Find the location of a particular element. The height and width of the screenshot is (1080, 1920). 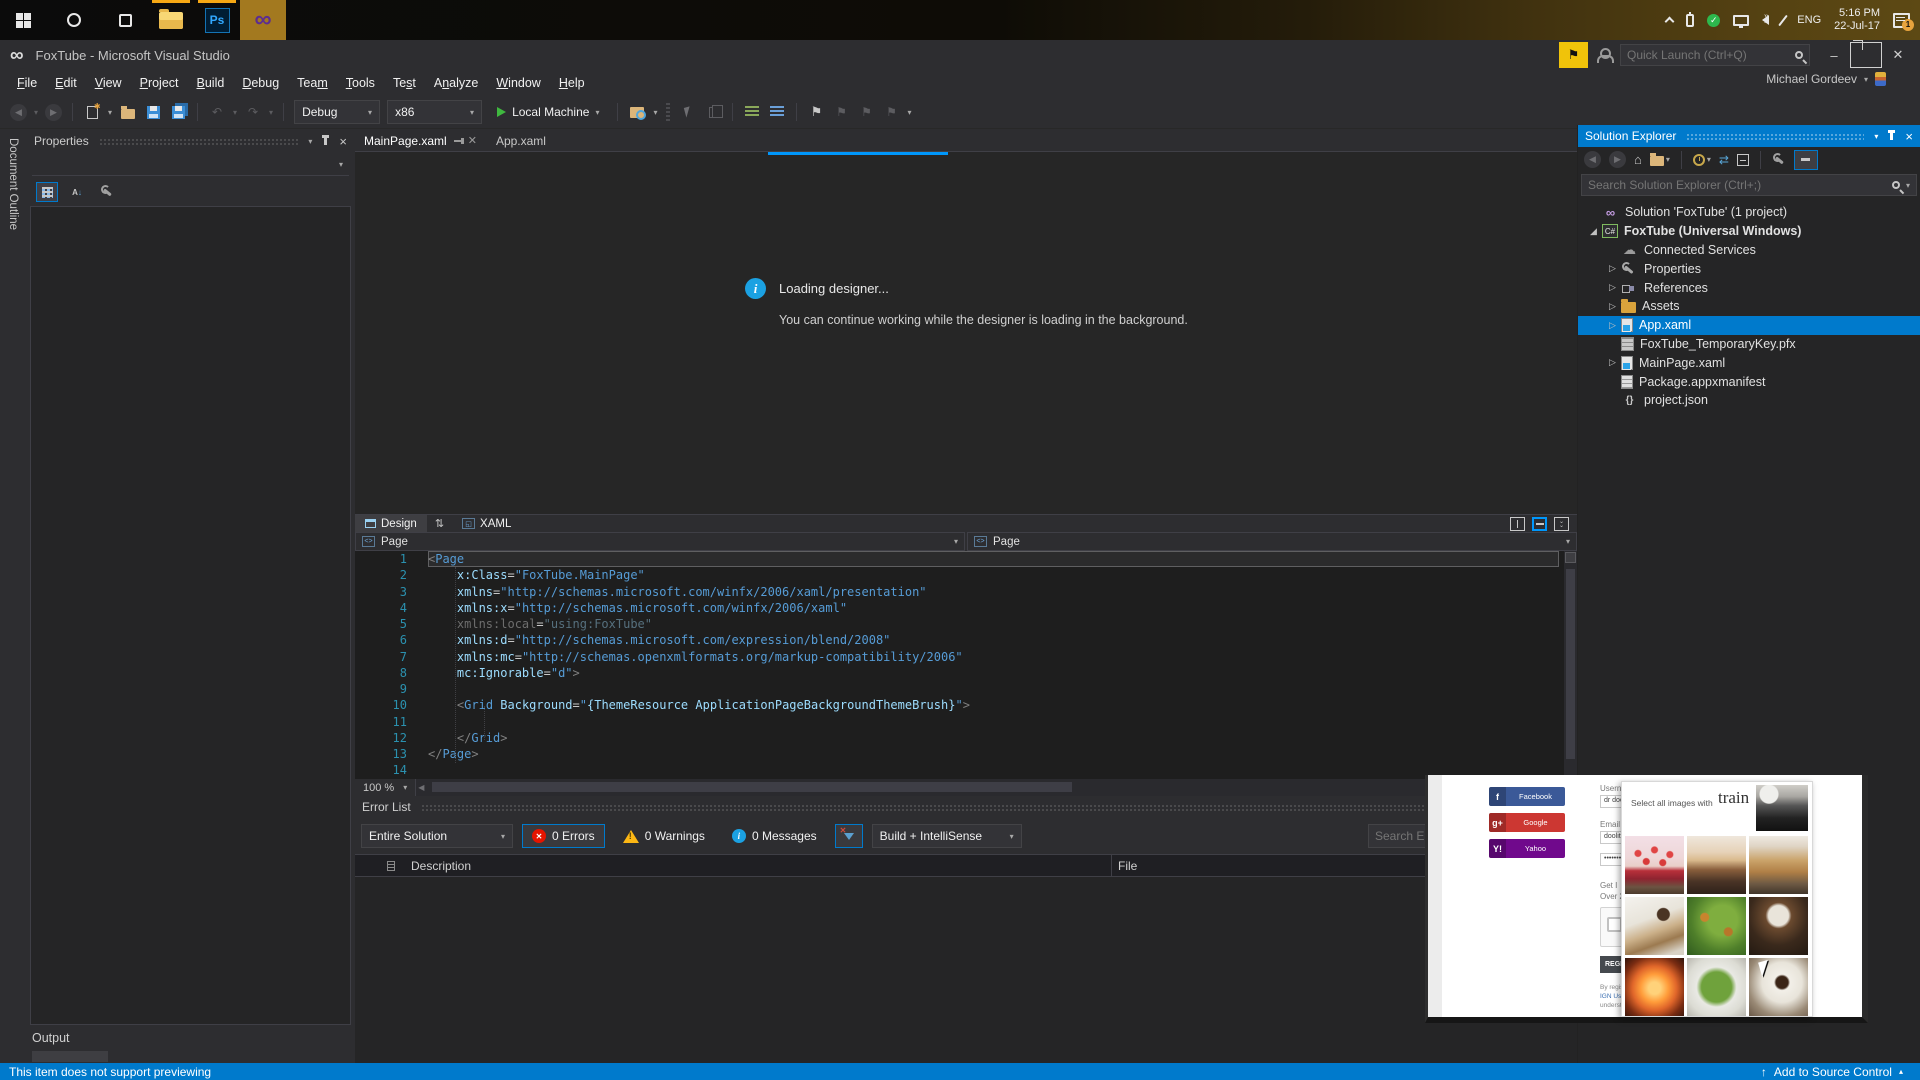

document-outline-tab: Document Outline is located at coordinates (9, 180).